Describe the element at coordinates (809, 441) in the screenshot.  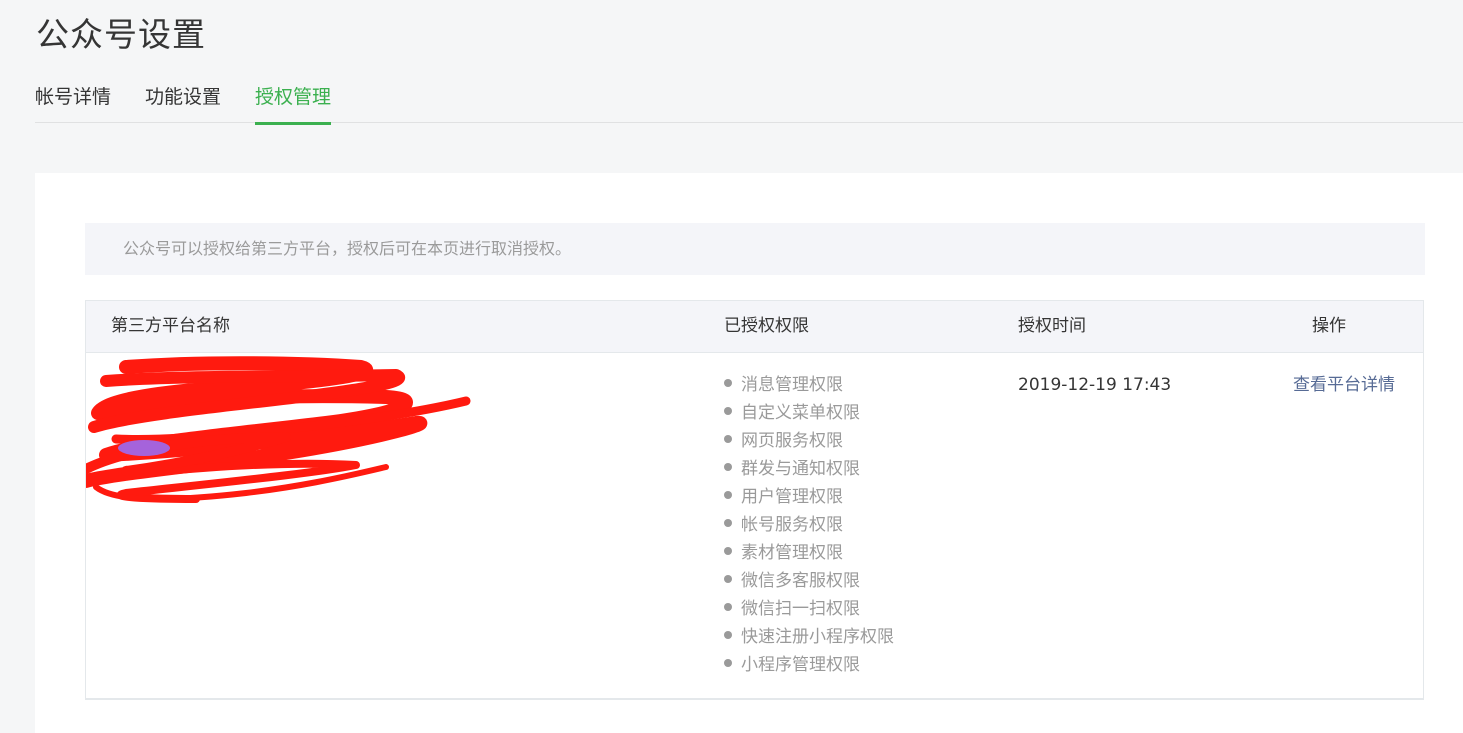
I see `list-item: 网页服务权限` at that location.